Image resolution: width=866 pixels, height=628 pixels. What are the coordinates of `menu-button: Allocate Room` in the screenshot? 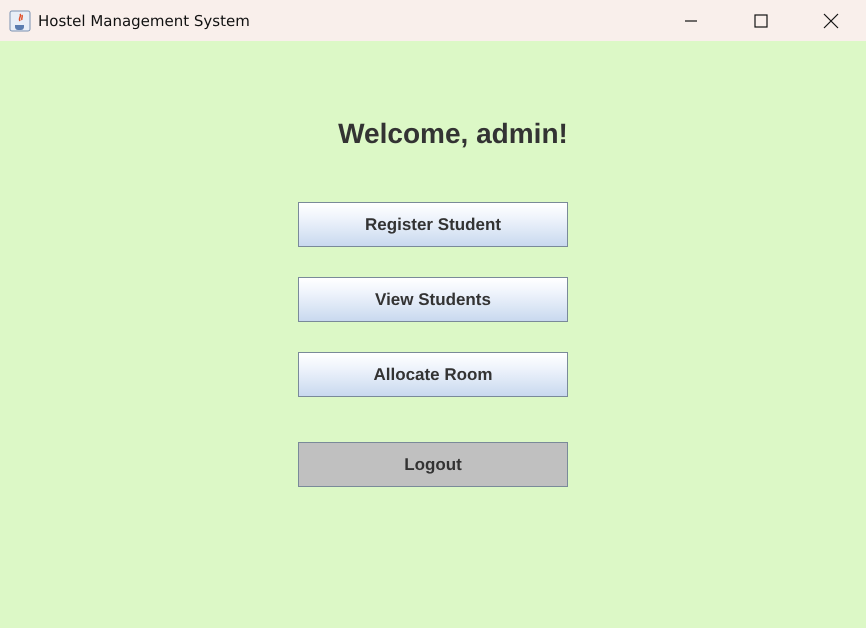 It's located at (433, 374).